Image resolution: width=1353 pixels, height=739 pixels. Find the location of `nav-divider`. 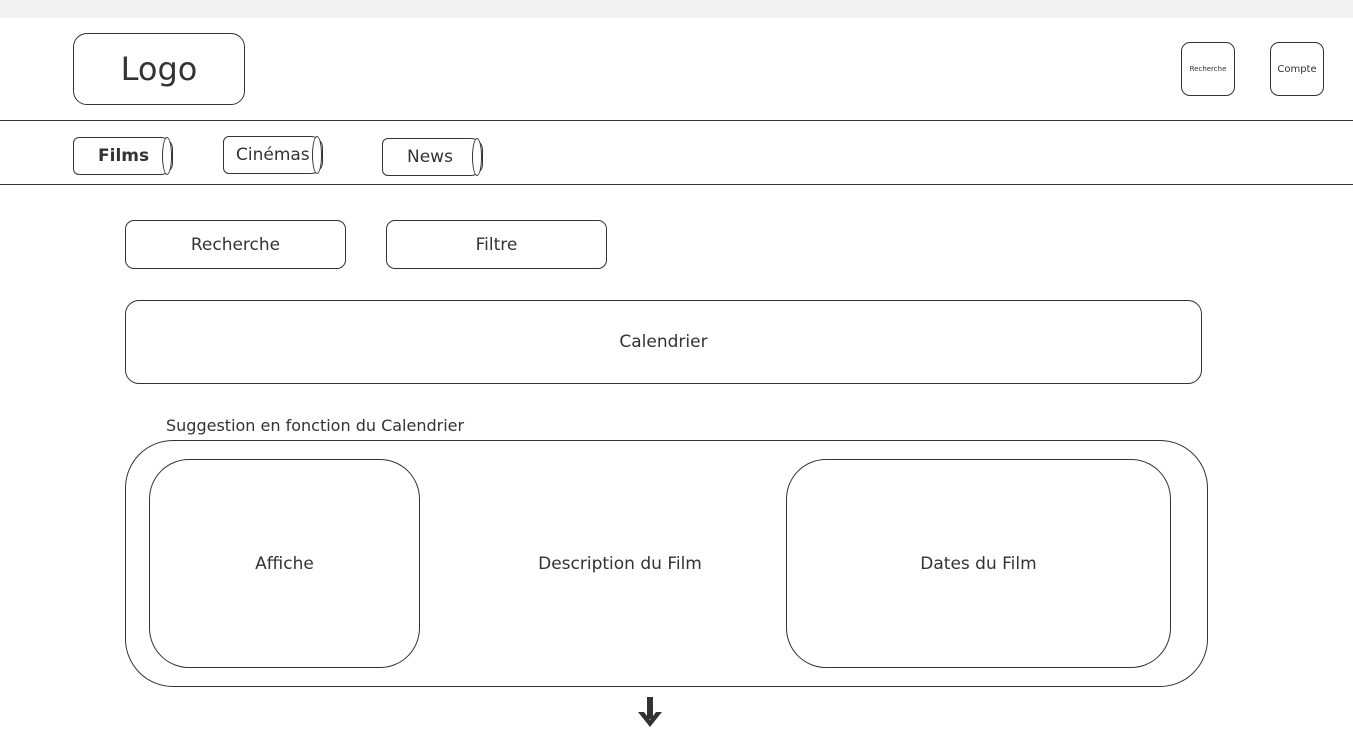

nav-divider is located at coordinates (676, 184).